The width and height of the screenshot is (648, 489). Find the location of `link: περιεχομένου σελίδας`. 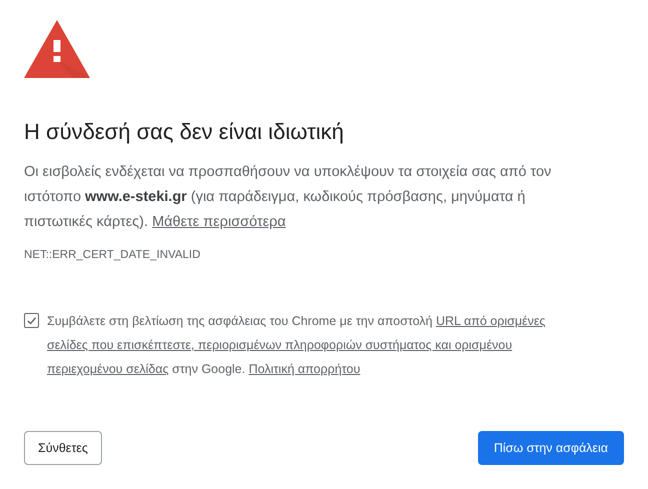

link: περιεχομένου σελίδας is located at coordinates (108, 369).